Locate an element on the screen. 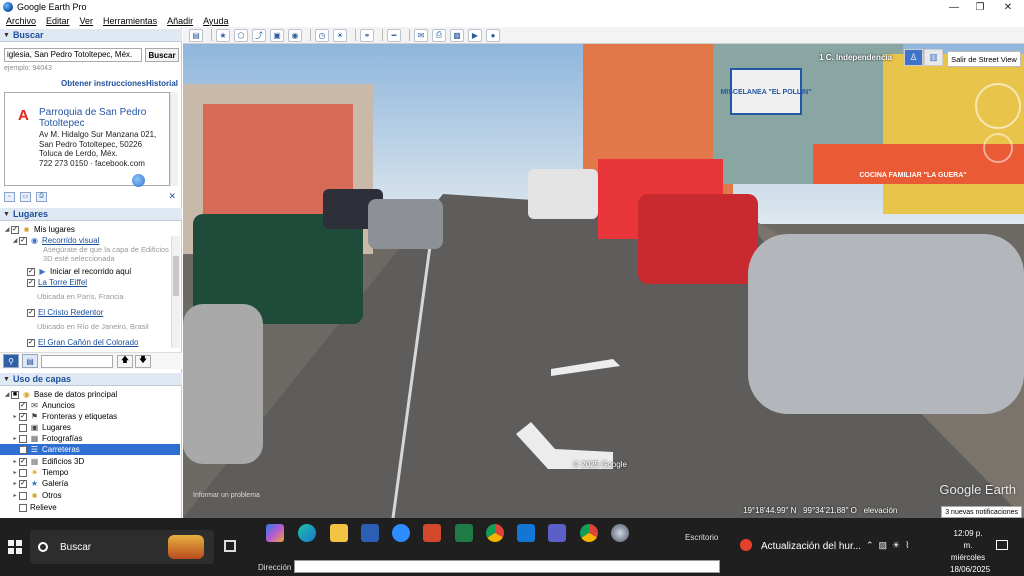 This screenshot has width=1024, height=576. search-results-scrollbar is located at coordinates (174, 139).